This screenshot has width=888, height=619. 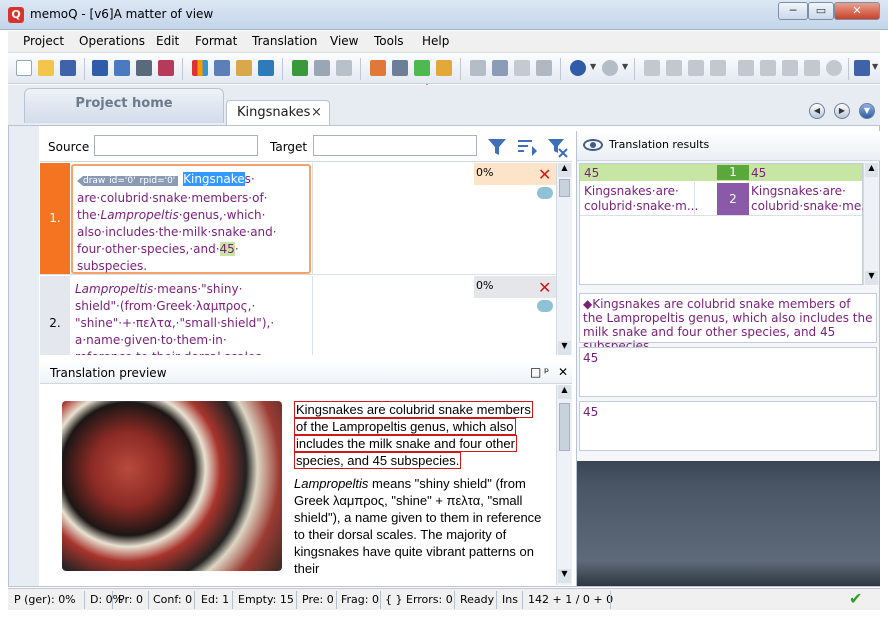 I want to click on next-tab-icon: ▶, so click(x=842, y=111).